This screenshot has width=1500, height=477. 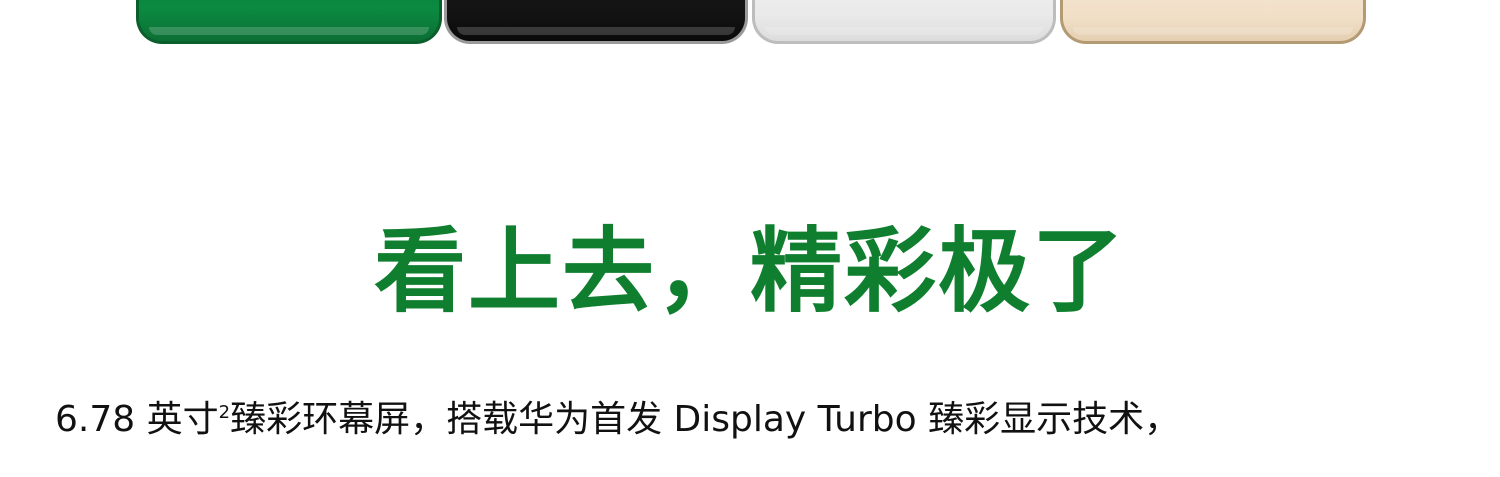 What do you see at coordinates (904, 22) in the screenshot?
I see `white-phone-image` at bounding box center [904, 22].